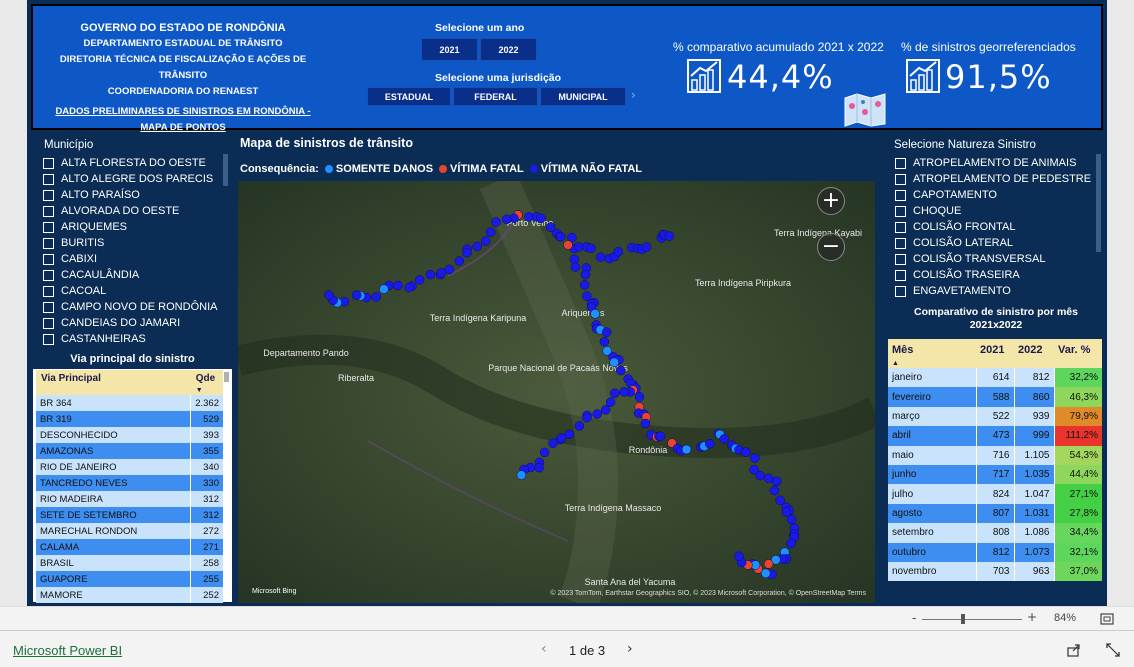  What do you see at coordinates (914, 618) in the screenshot?
I see `zoom-out-control: -` at bounding box center [914, 618].